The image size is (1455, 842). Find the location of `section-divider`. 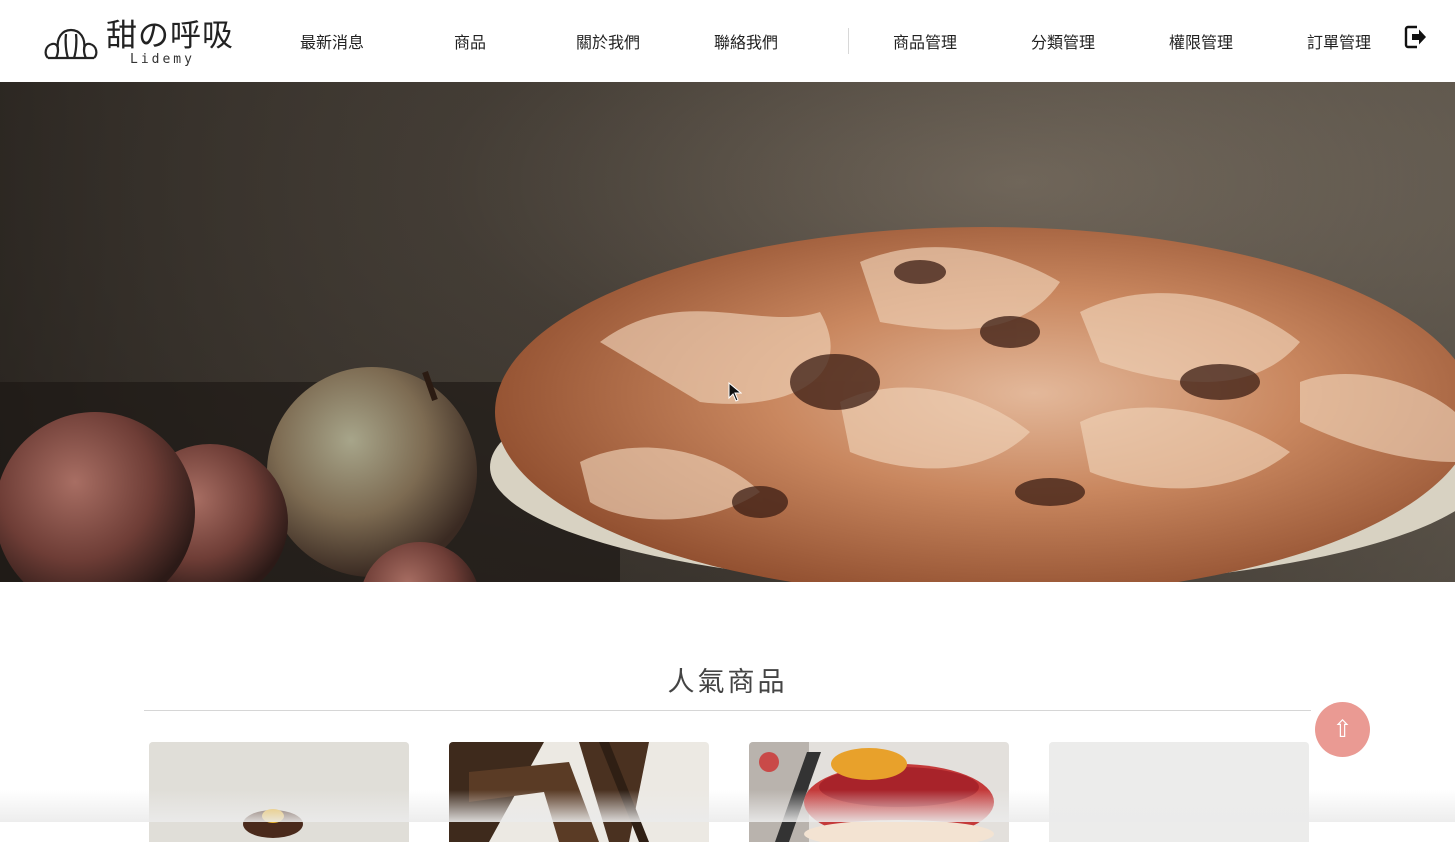

section-divider is located at coordinates (727, 710).